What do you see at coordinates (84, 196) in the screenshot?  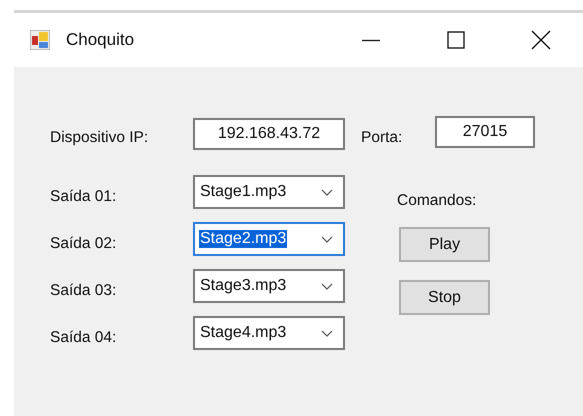 I see `output-label: Saída 01:` at bounding box center [84, 196].